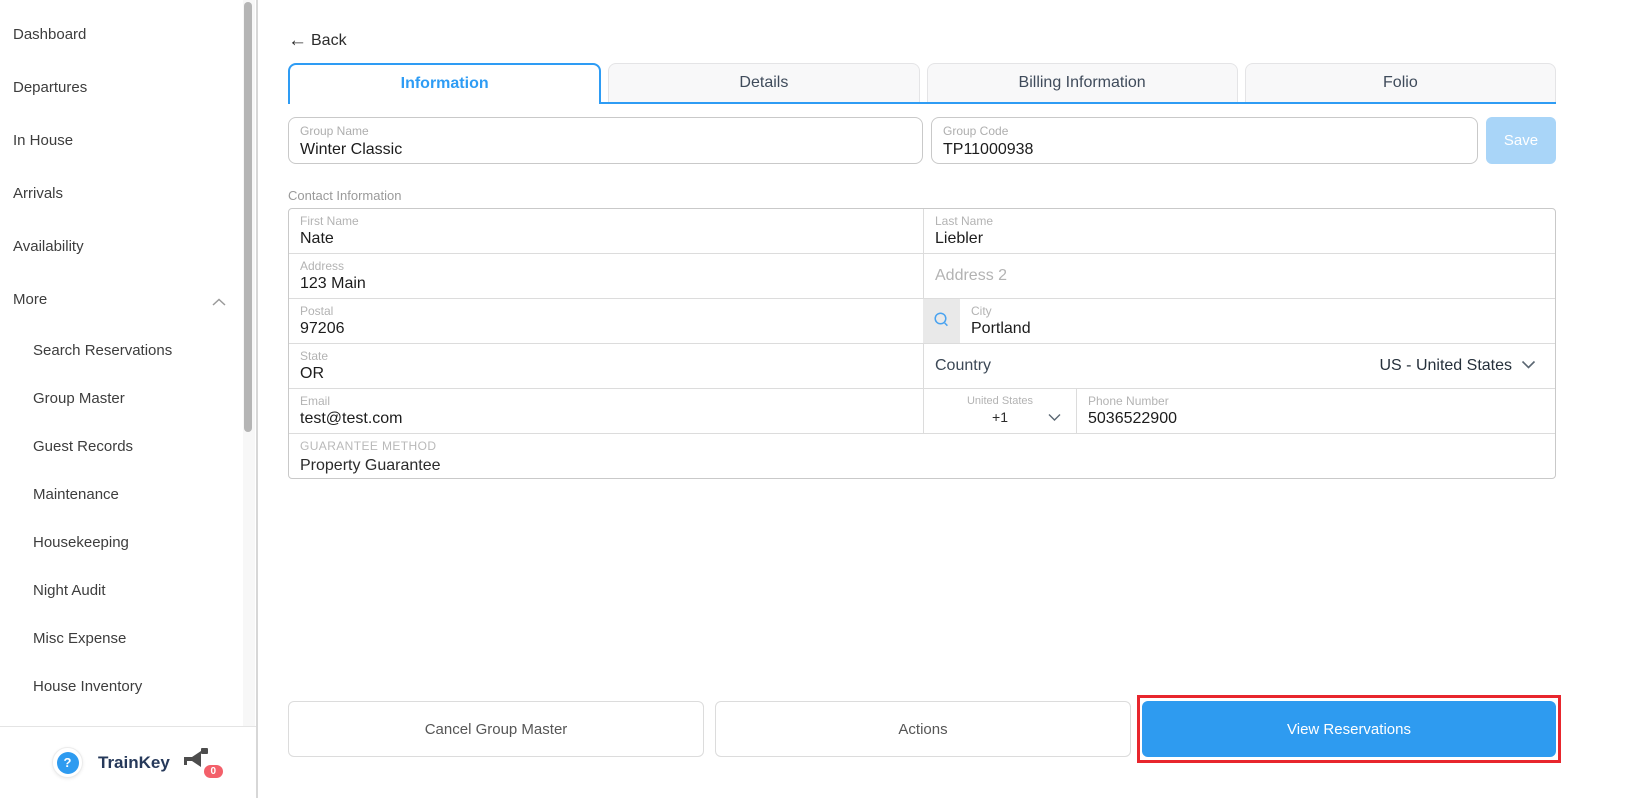  What do you see at coordinates (368, 446) in the screenshot?
I see `guarantee-method-label: GUARANTEE METHOD` at bounding box center [368, 446].